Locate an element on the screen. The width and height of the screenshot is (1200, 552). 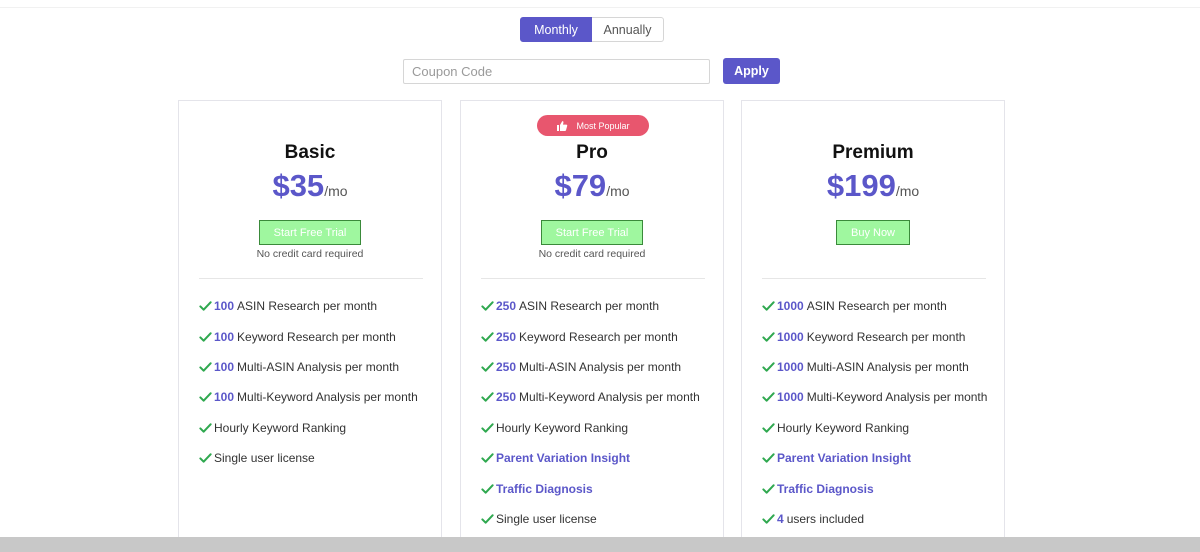
feature-item: 250 Multi-Keyword Analysis per month is located at coordinates (590, 397).